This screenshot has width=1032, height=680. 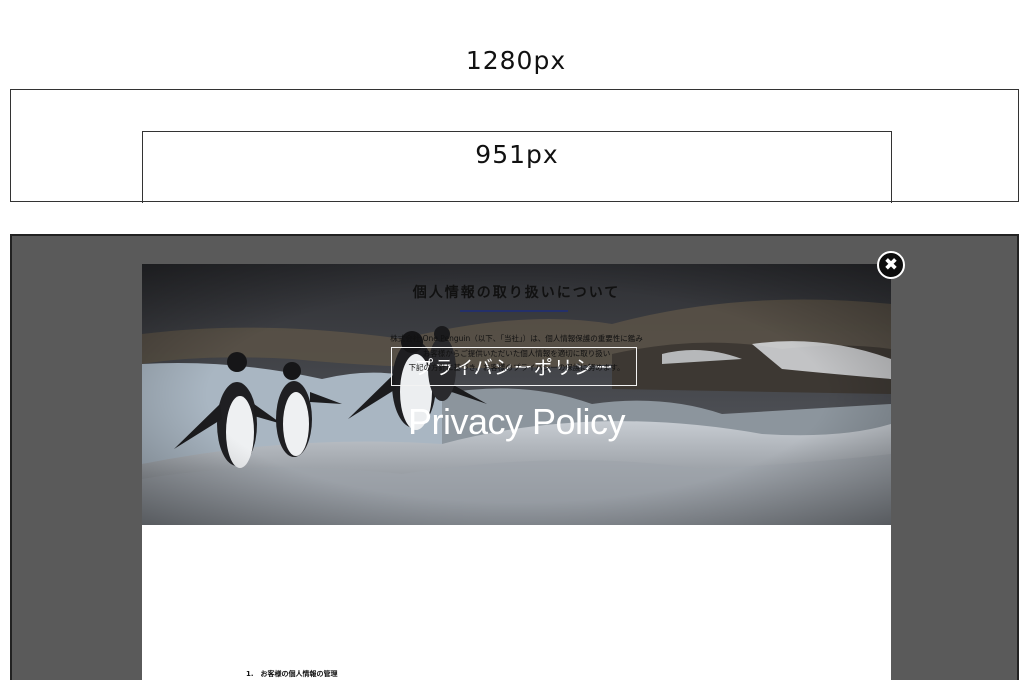 What do you see at coordinates (516, 60) in the screenshot?
I see `outer-width-label: 1280px` at bounding box center [516, 60].